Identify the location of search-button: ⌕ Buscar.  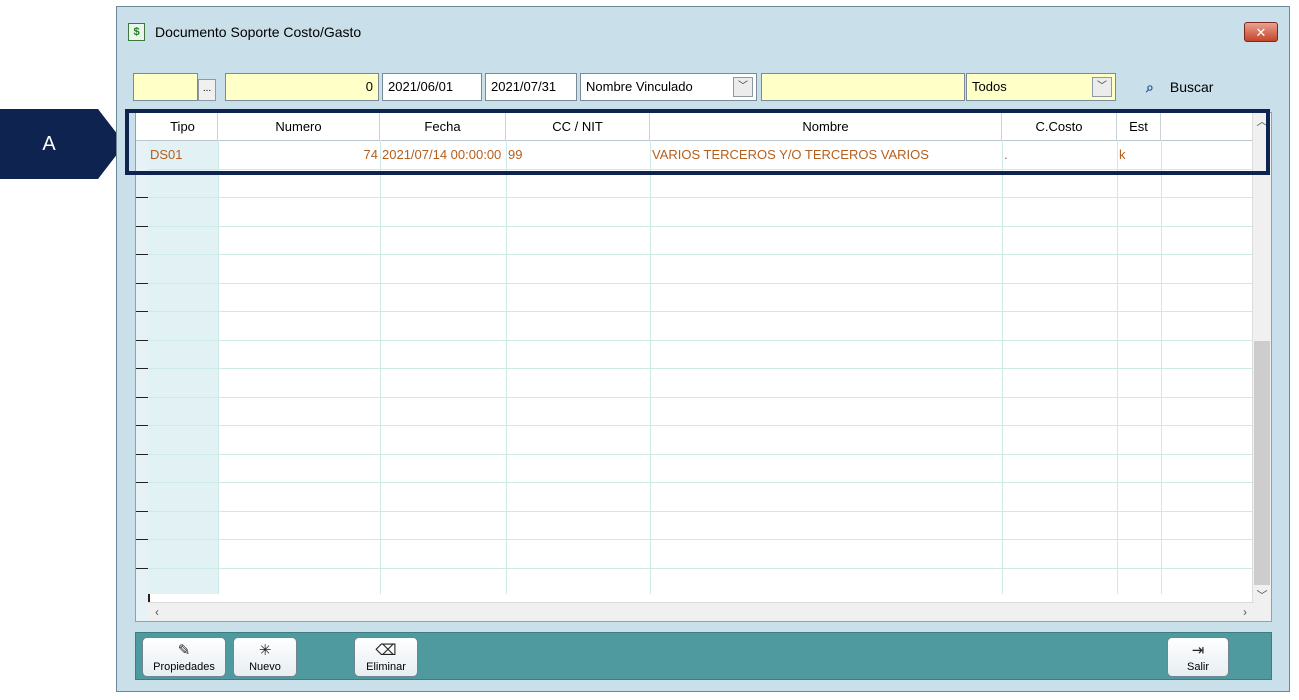
(1179, 87).